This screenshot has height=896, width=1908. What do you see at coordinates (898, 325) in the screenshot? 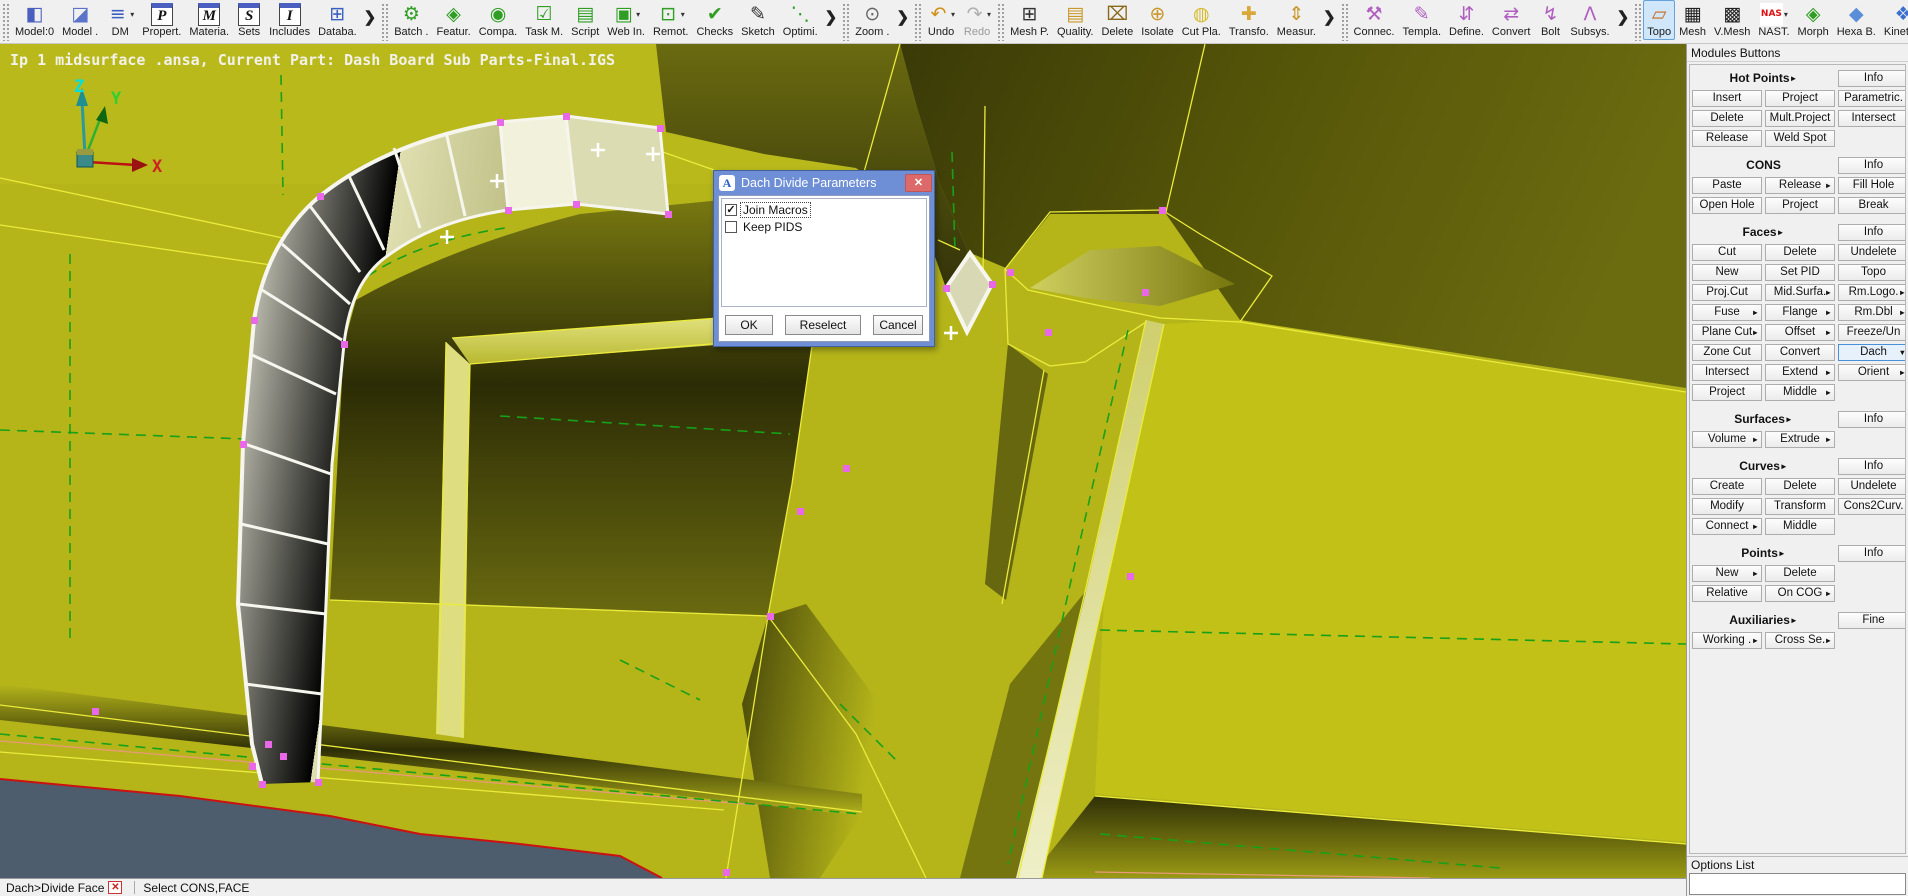
I see `cancel-button: Cancel` at bounding box center [898, 325].